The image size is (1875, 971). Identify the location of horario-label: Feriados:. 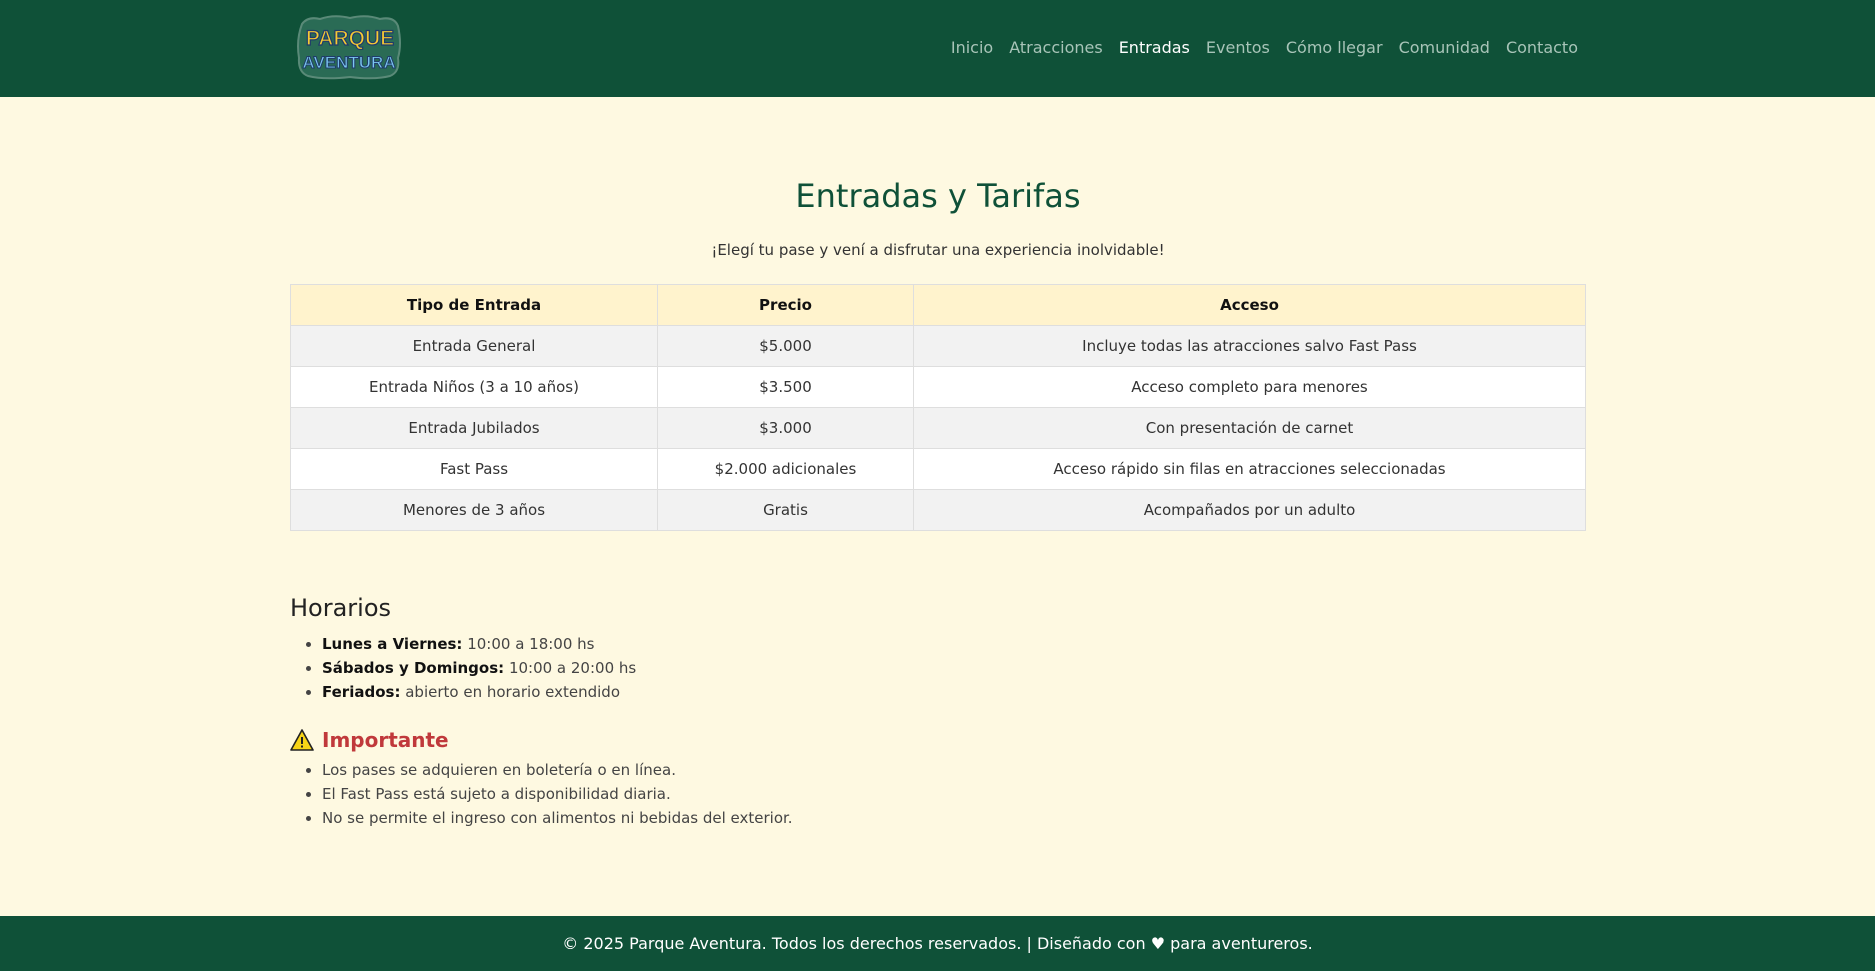
(361, 692).